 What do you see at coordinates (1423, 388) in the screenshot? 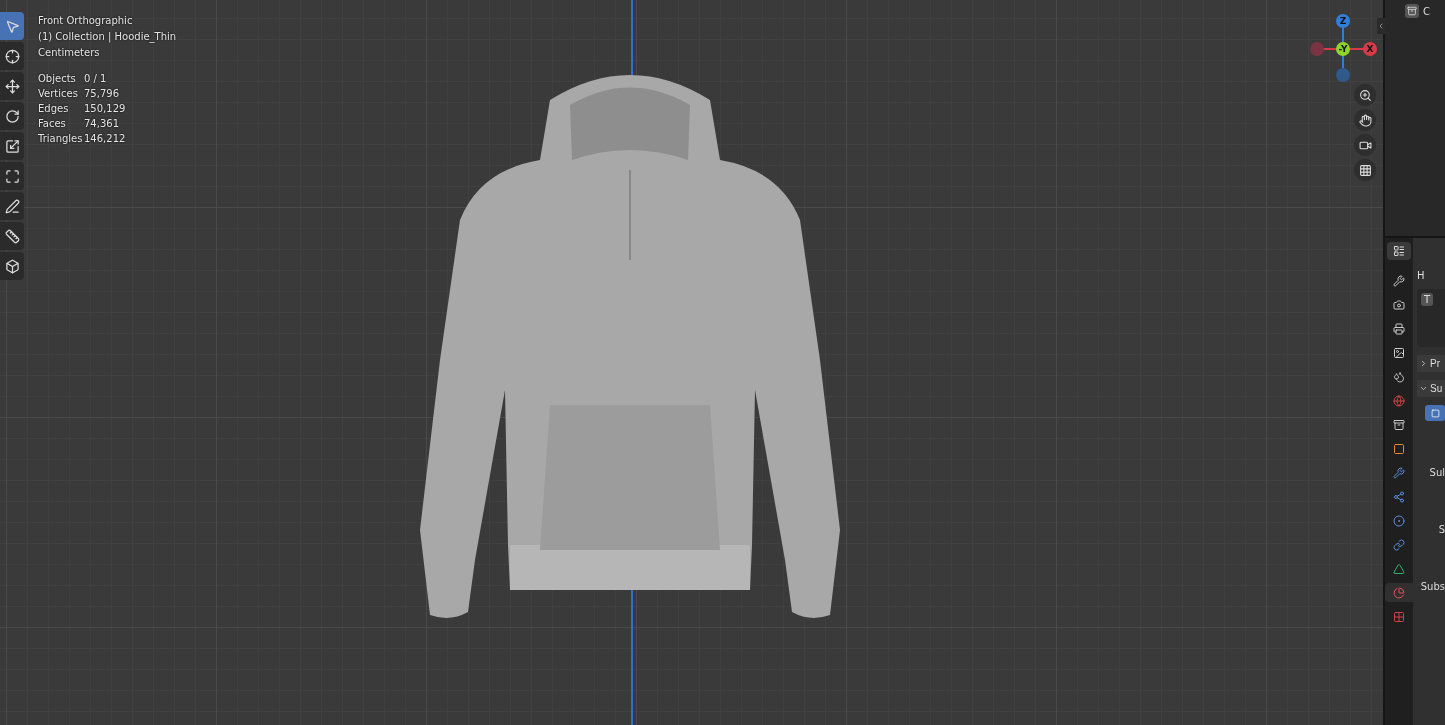
I see `chevron-down-icon` at bounding box center [1423, 388].